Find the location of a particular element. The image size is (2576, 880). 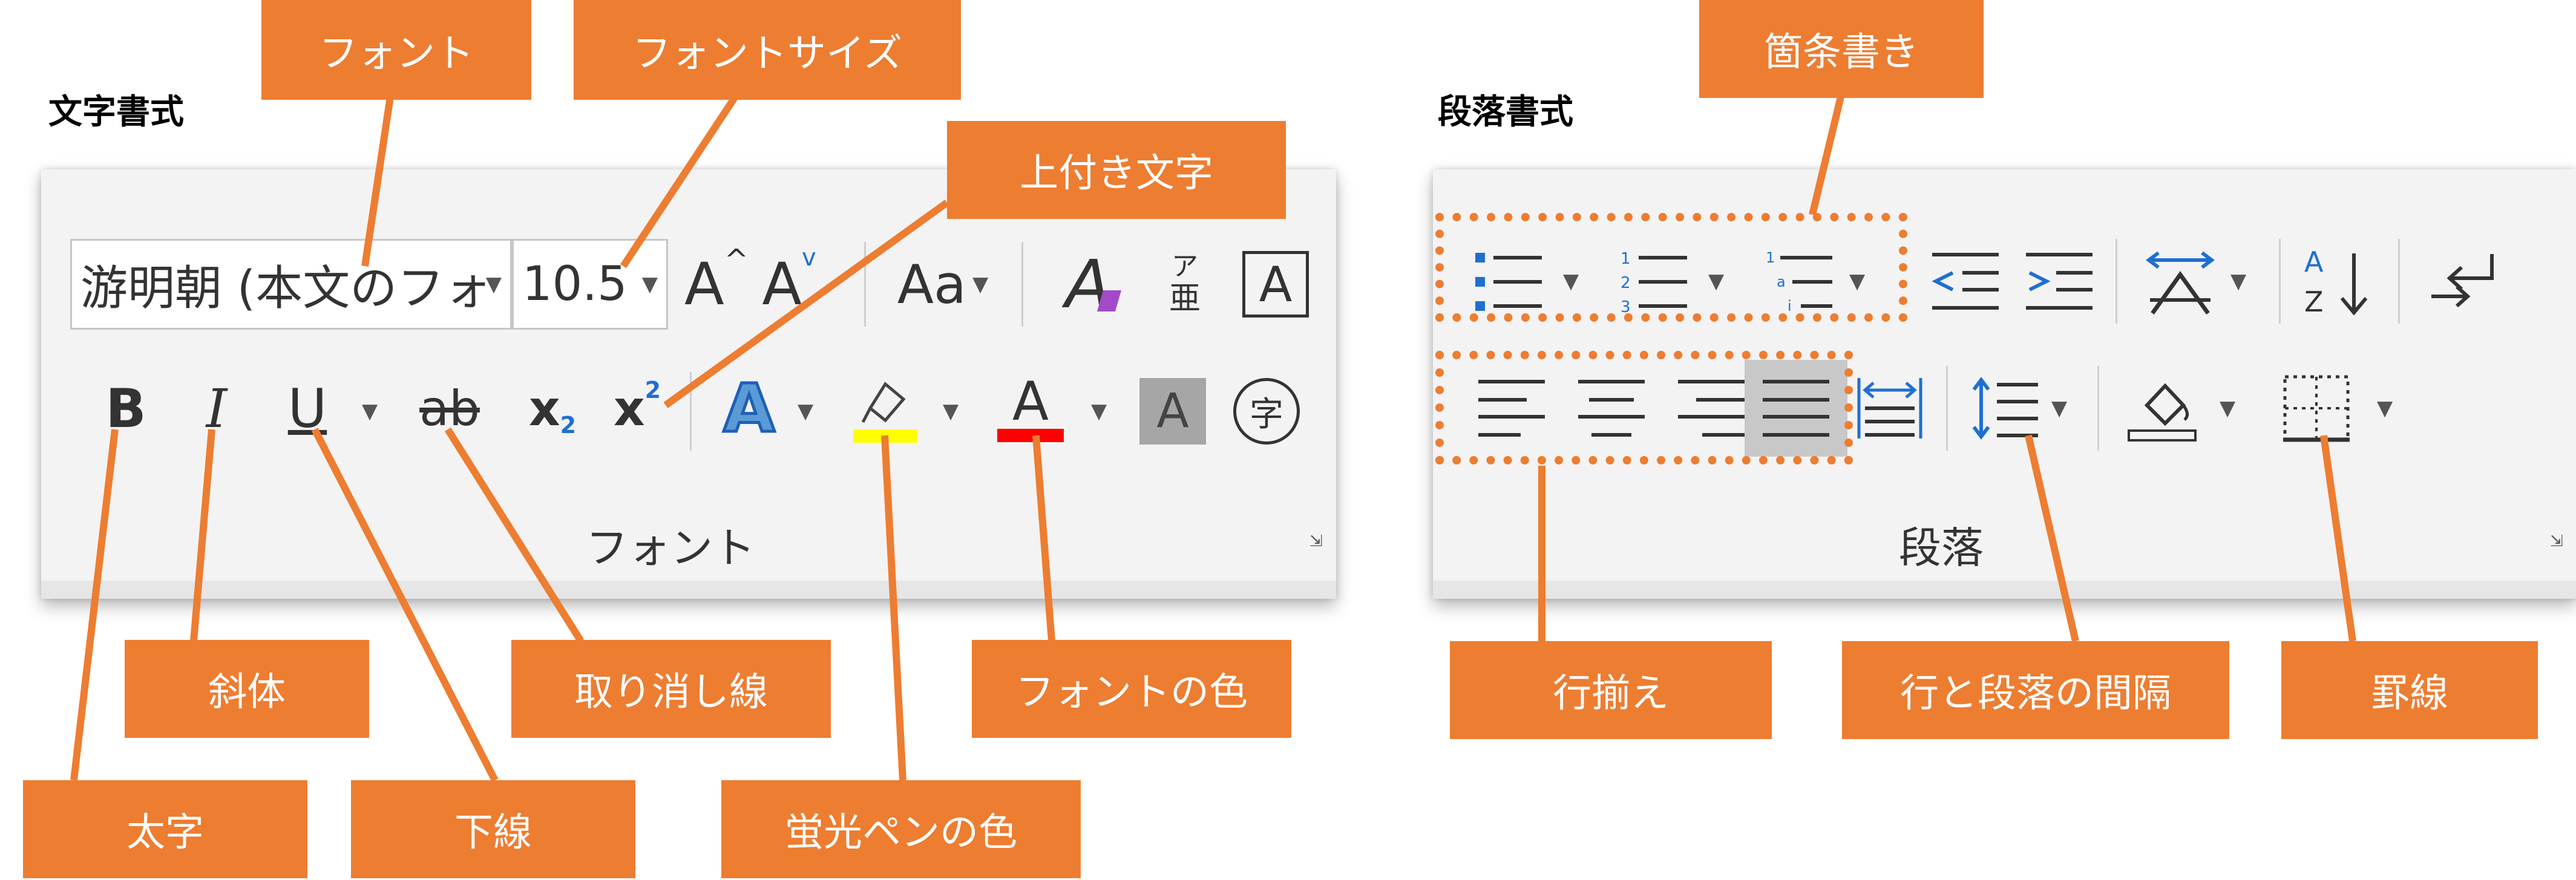

callout-font: フォント is located at coordinates (396, 50).